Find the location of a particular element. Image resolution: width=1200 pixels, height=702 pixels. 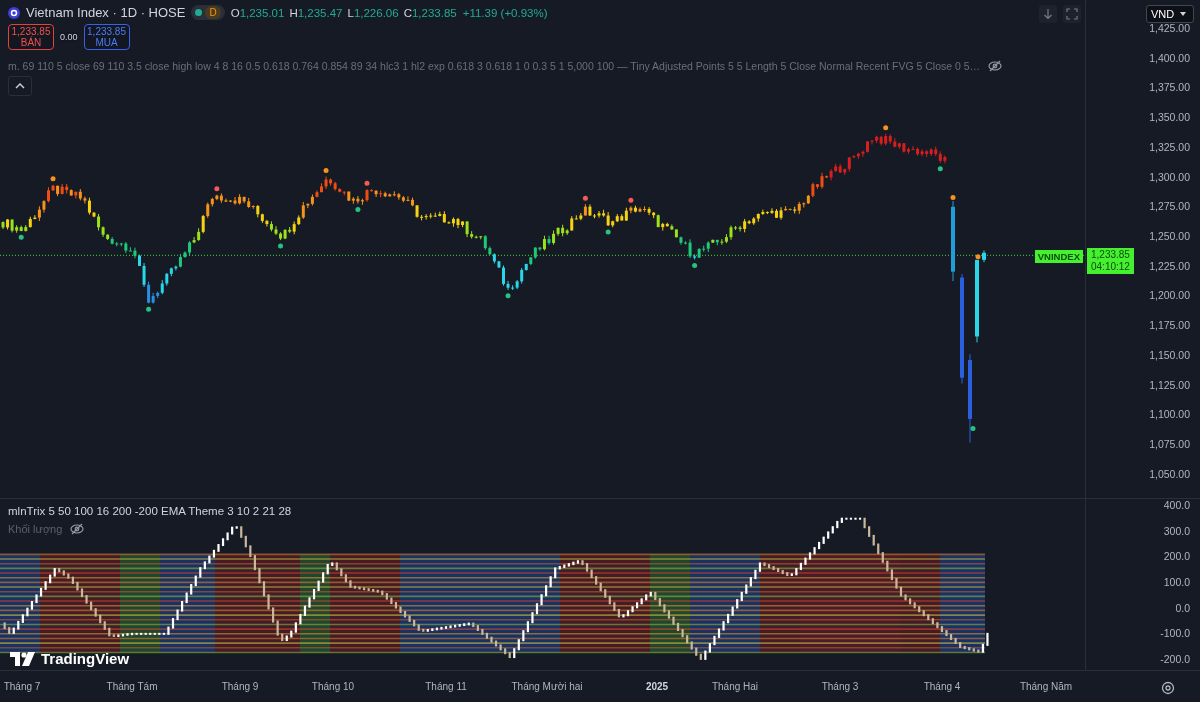

time-axis-label: Tháng 7 is located at coordinates (22, 686).